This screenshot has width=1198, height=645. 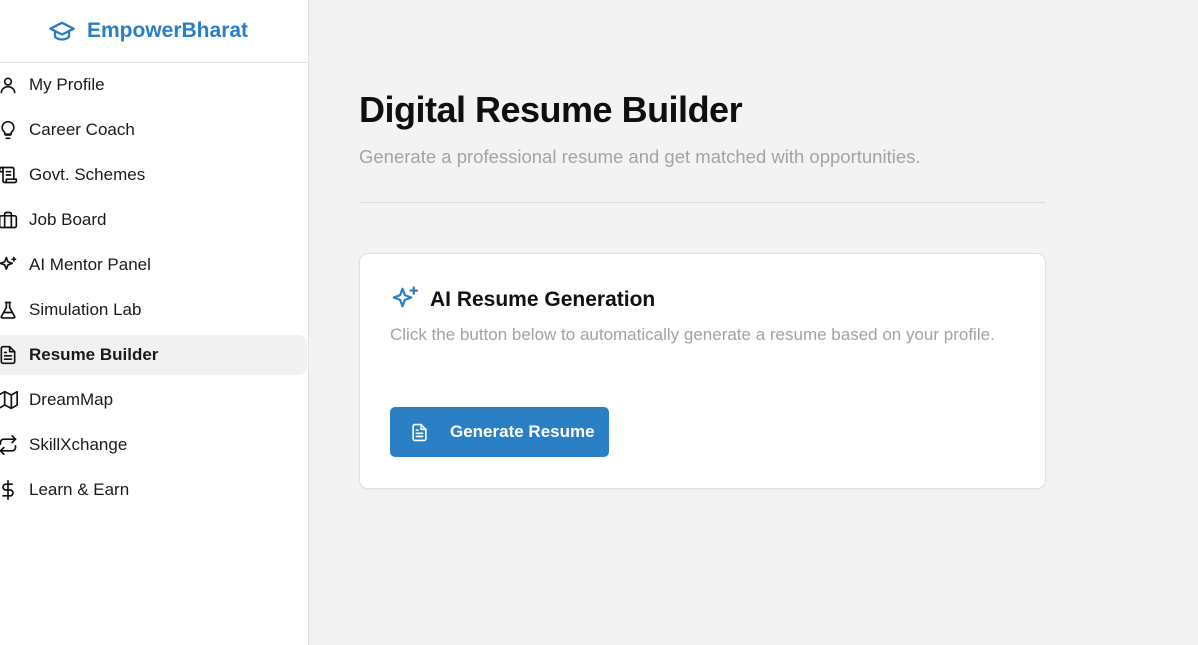 I want to click on brand: EmpowerBharat, so click(x=154, y=31).